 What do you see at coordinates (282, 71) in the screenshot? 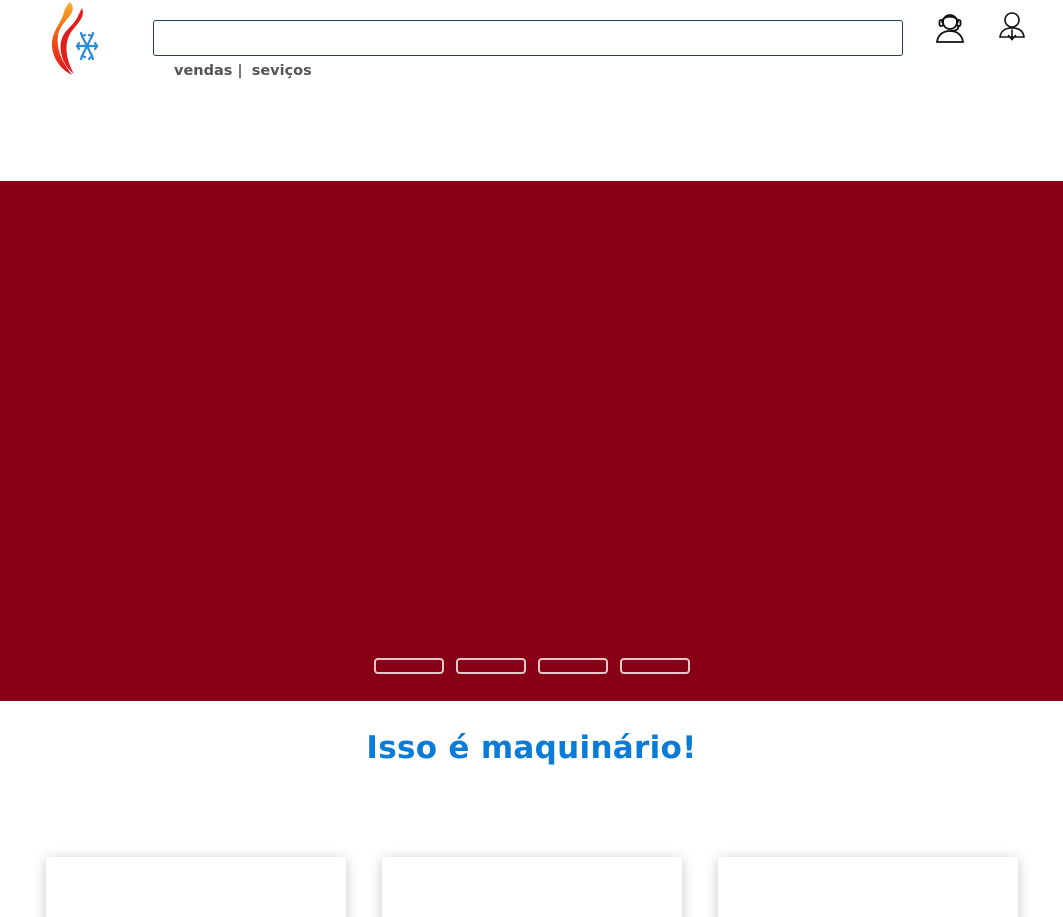
I see `nav-link-servicos: seviços` at bounding box center [282, 71].